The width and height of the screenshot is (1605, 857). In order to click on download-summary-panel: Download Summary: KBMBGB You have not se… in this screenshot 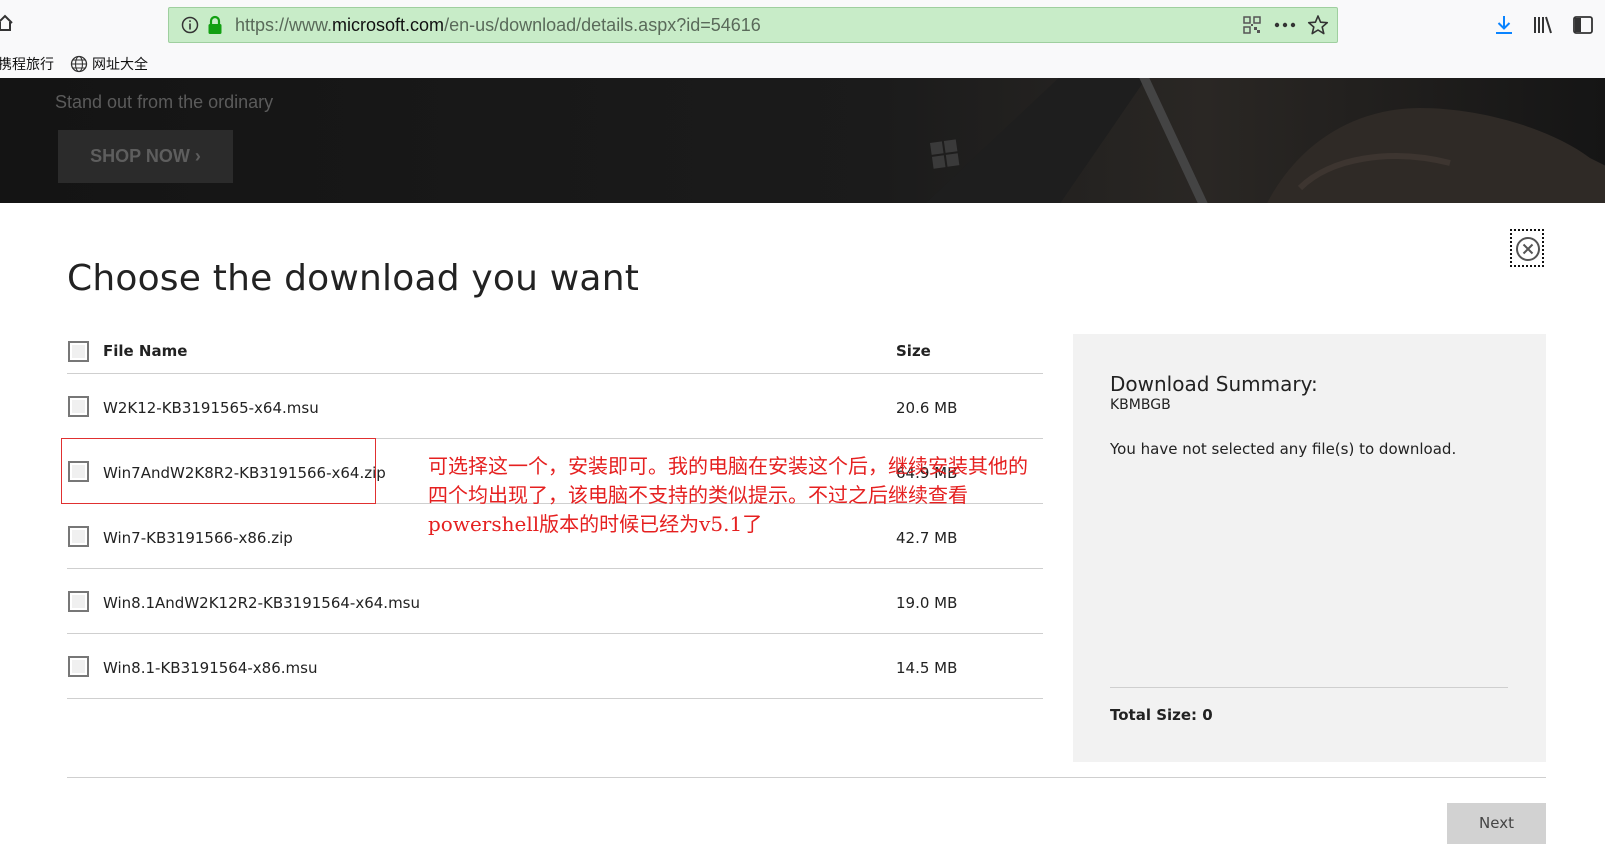, I will do `click(1309, 548)`.